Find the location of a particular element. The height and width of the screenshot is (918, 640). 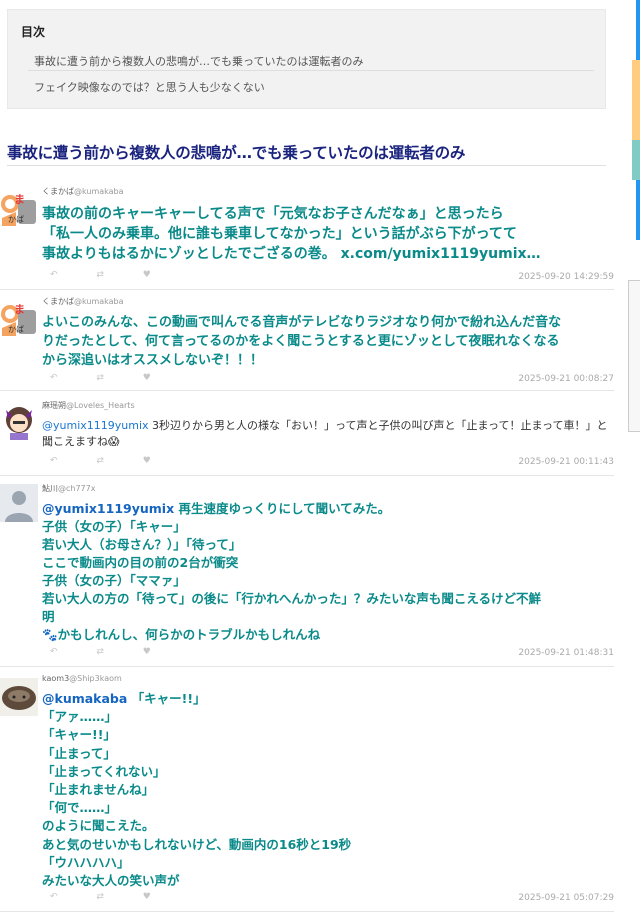

tweet-timestamp: 2025-09-21 05:07:29 is located at coordinates (566, 898).